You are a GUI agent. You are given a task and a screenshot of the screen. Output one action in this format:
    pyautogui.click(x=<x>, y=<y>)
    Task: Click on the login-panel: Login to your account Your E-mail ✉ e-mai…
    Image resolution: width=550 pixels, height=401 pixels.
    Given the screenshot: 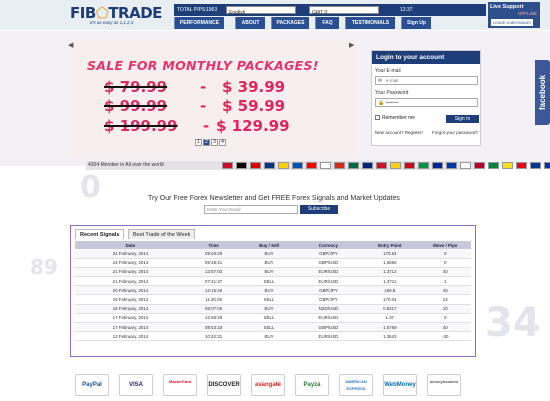 What is the action you would take?
    pyautogui.click(x=426, y=98)
    